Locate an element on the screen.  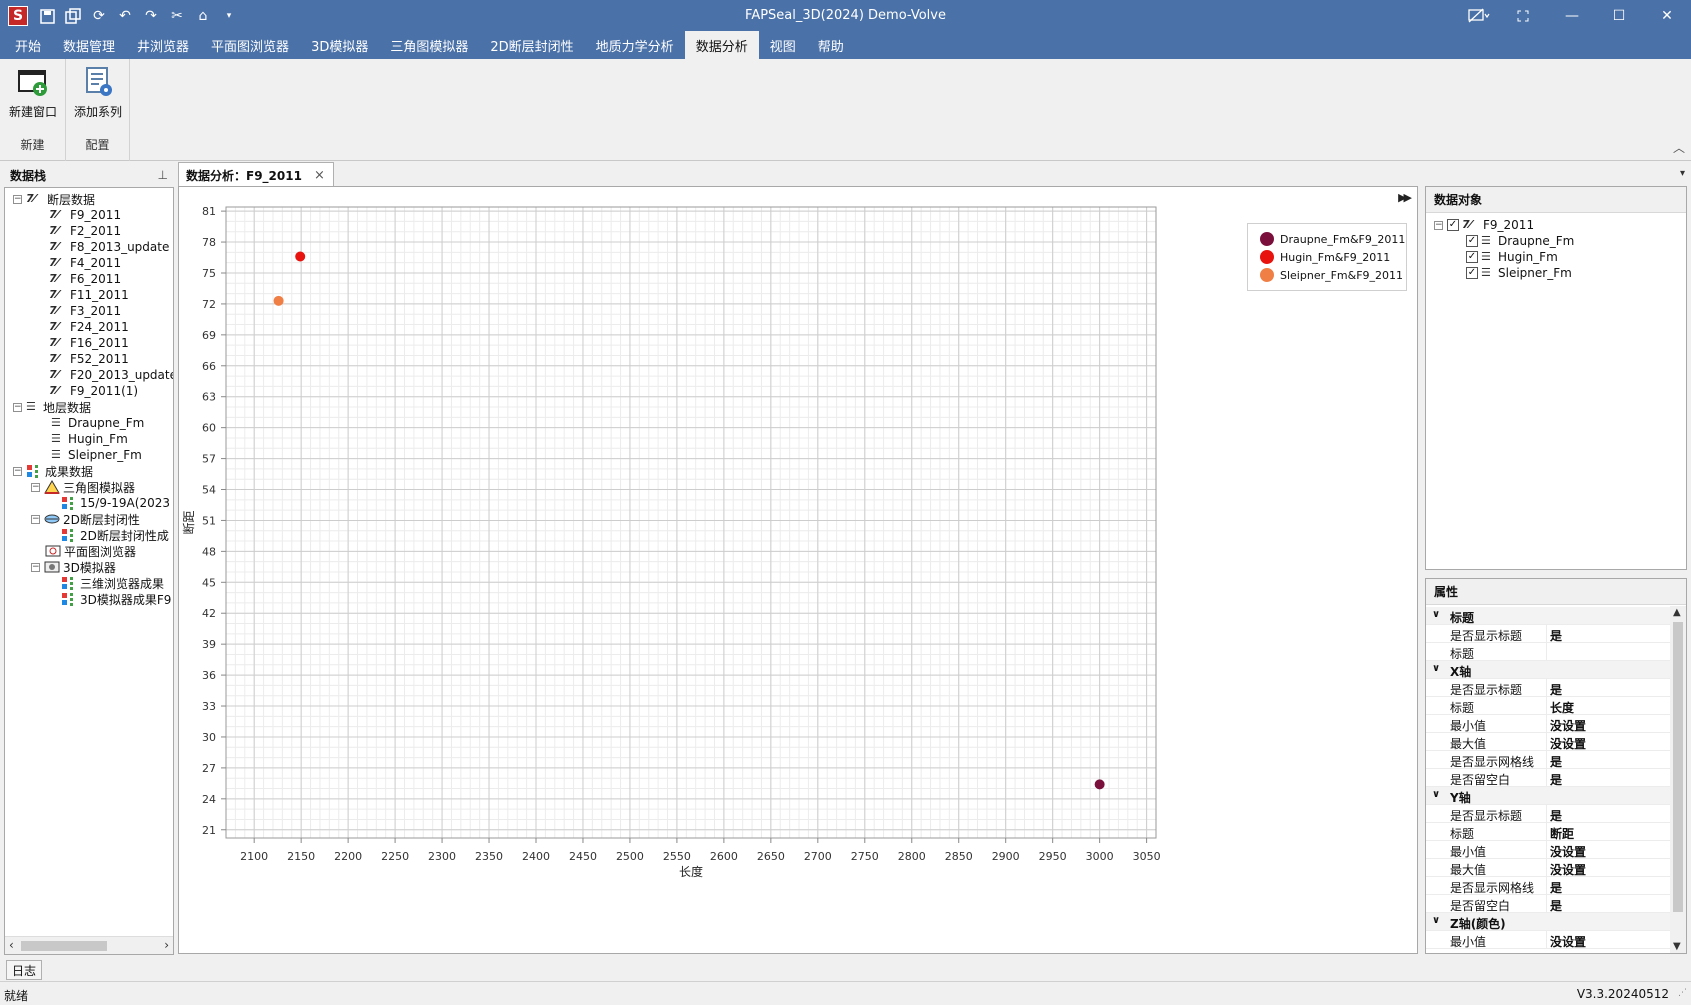
new-window-button: 新建窗口 is located at coordinates (33, 92).